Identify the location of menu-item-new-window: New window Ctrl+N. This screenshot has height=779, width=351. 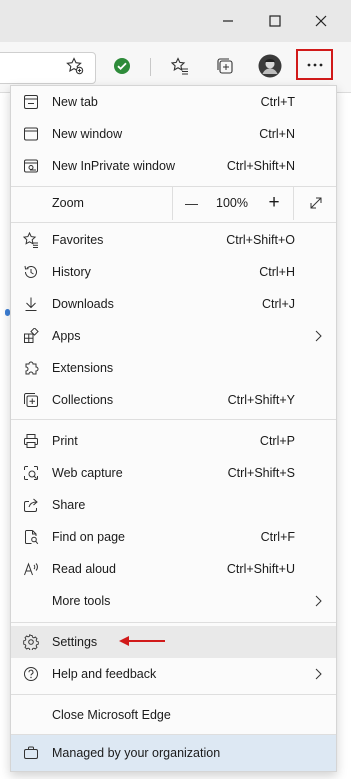
(173, 134).